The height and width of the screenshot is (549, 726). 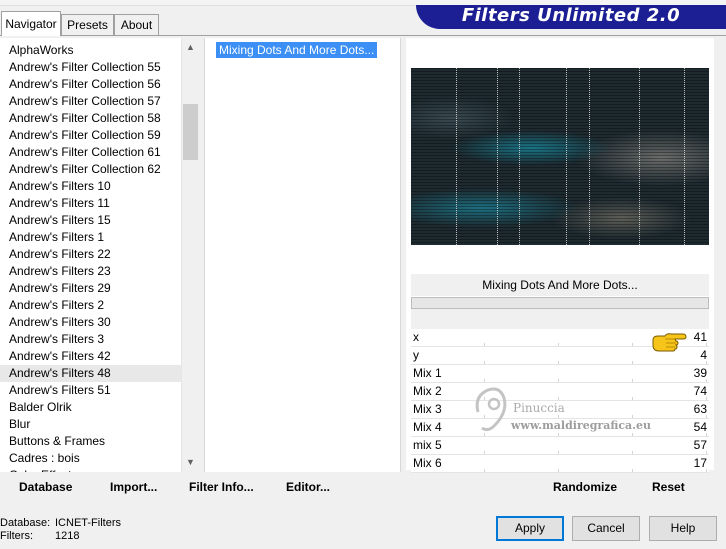 What do you see at coordinates (67, 536) in the screenshot?
I see `status-filters-value: 1218` at bounding box center [67, 536].